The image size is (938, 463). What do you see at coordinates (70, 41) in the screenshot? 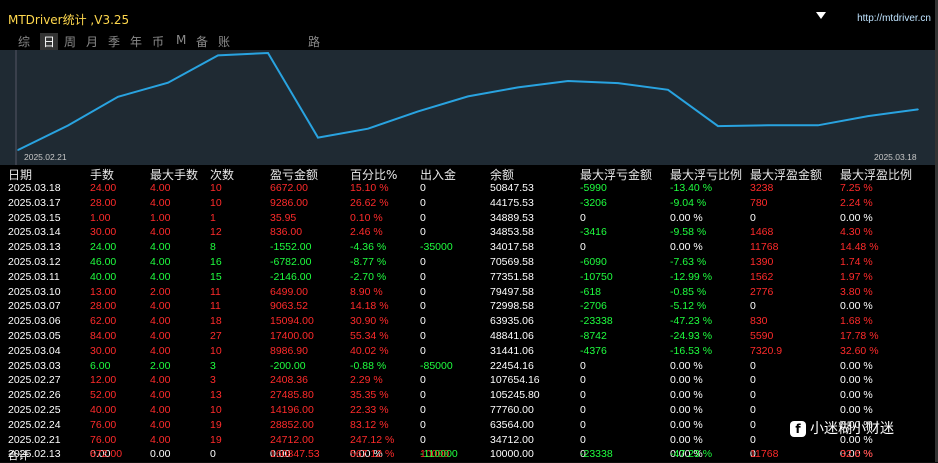
I see `tab-2: 周` at bounding box center [70, 41].